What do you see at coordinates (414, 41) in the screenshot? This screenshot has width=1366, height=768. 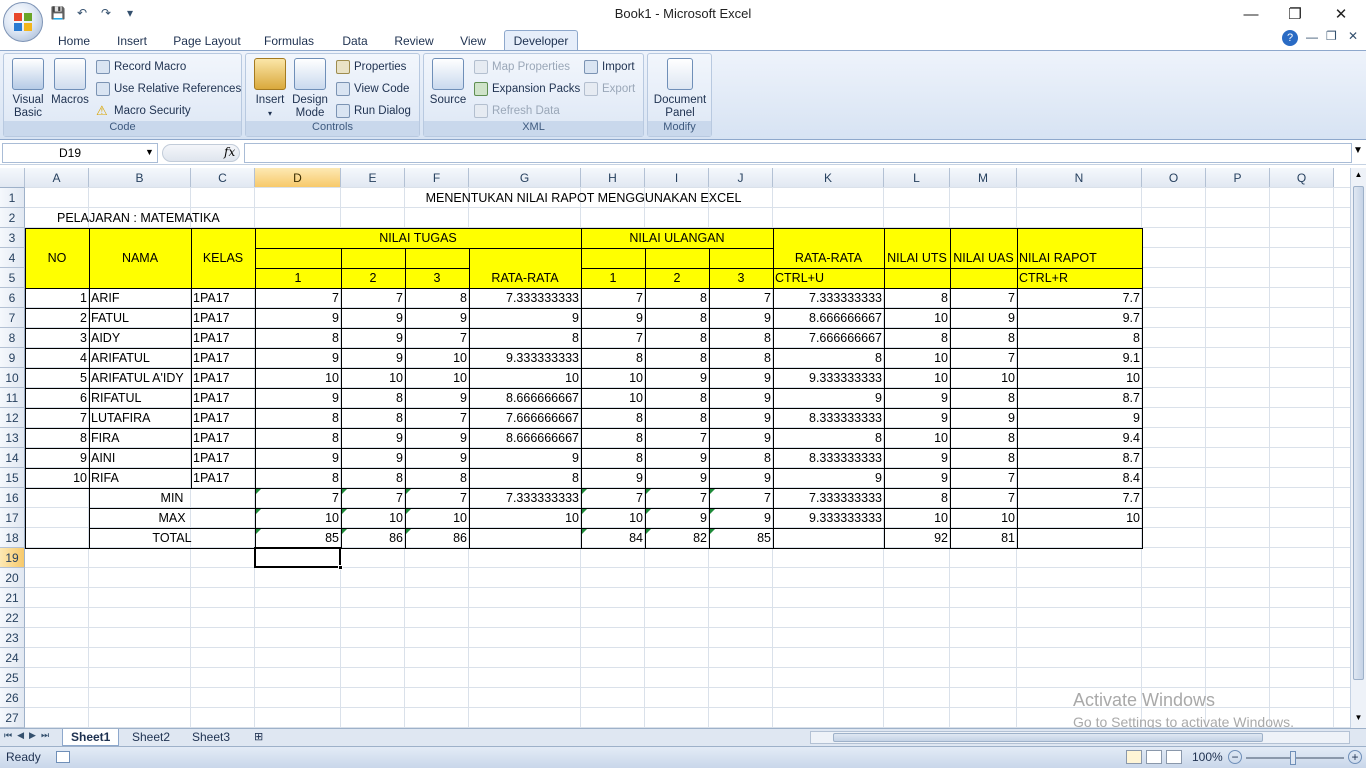 I see `tab-review: Review` at bounding box center [414, 41].